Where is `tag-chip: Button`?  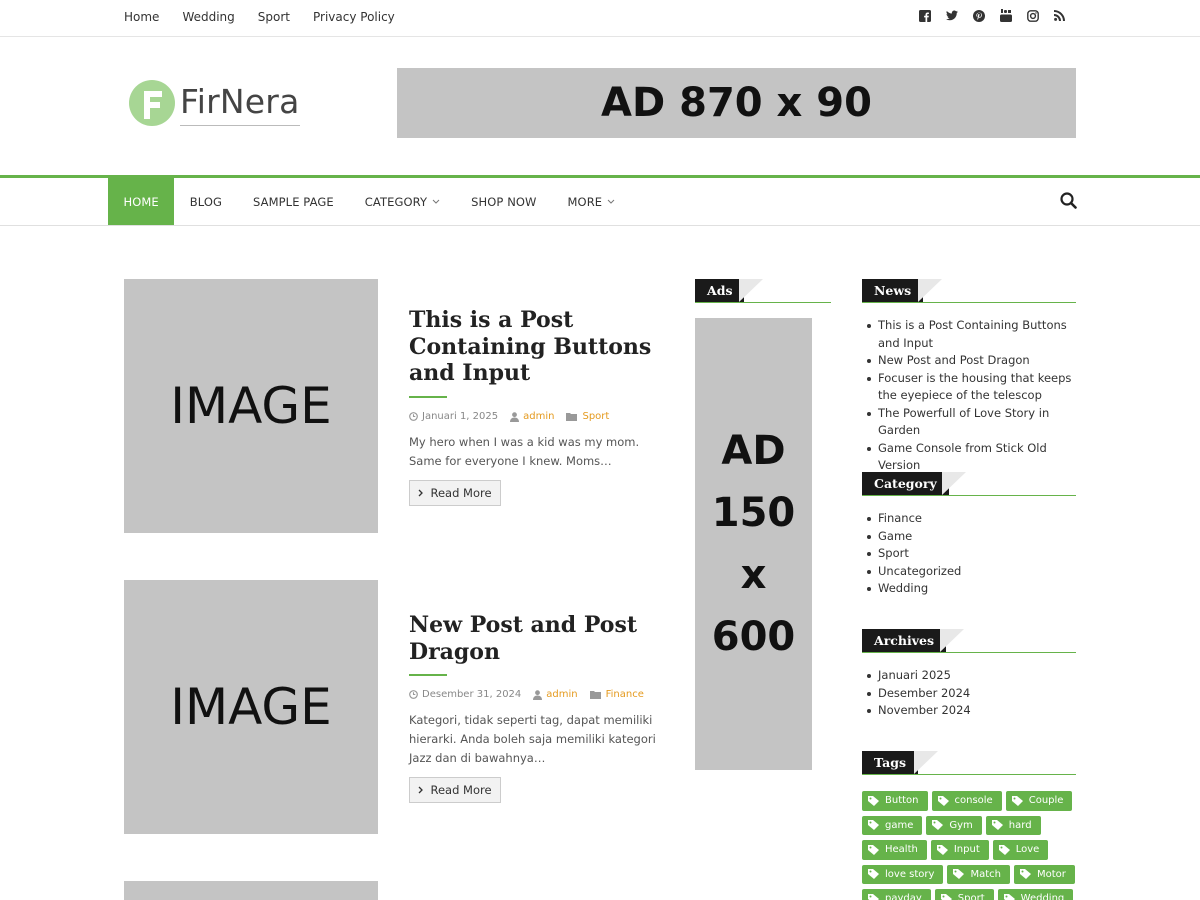
tag-chip: Button is located at coordinates (895, 801).